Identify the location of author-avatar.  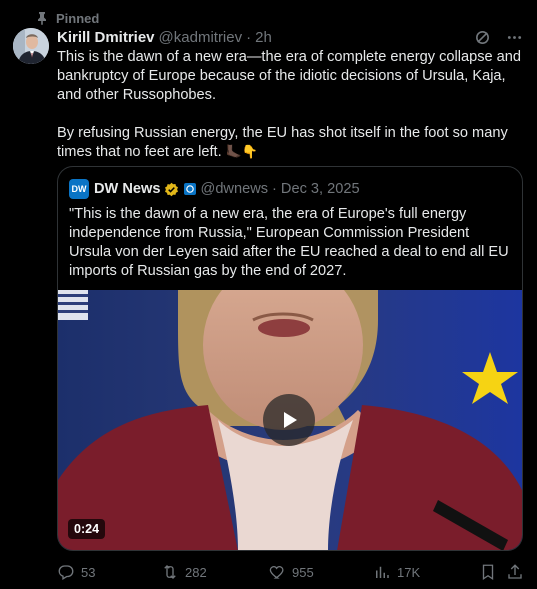
(31, 46).